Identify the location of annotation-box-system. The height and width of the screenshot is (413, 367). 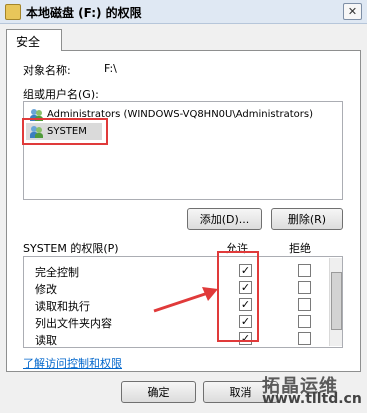
(65, 131).